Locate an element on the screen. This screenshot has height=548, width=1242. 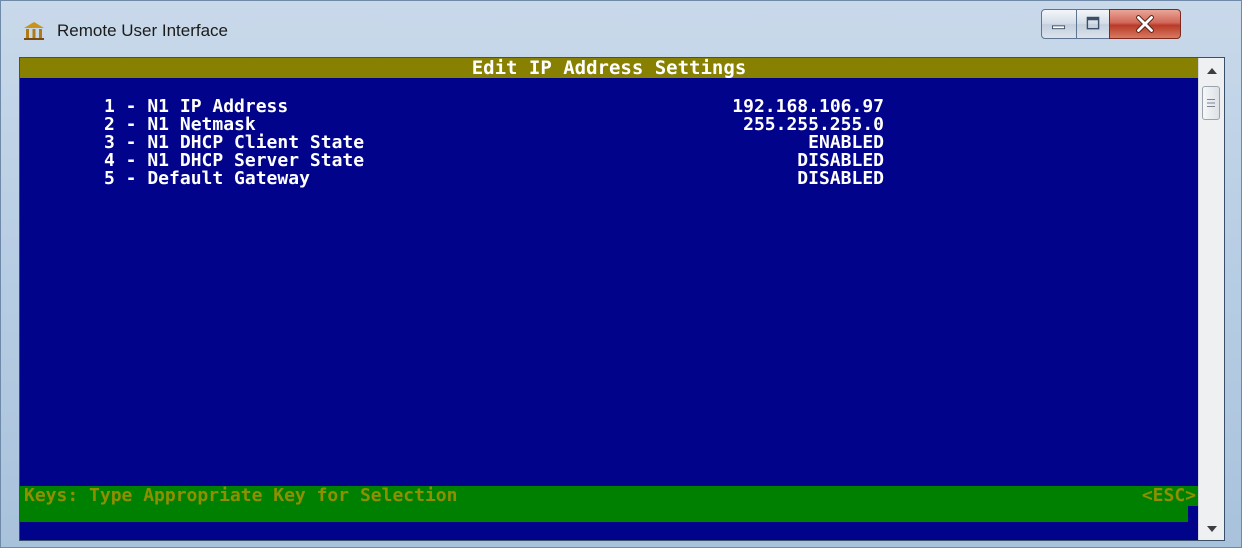
minimize-button is located at coordinates (1059, 24).